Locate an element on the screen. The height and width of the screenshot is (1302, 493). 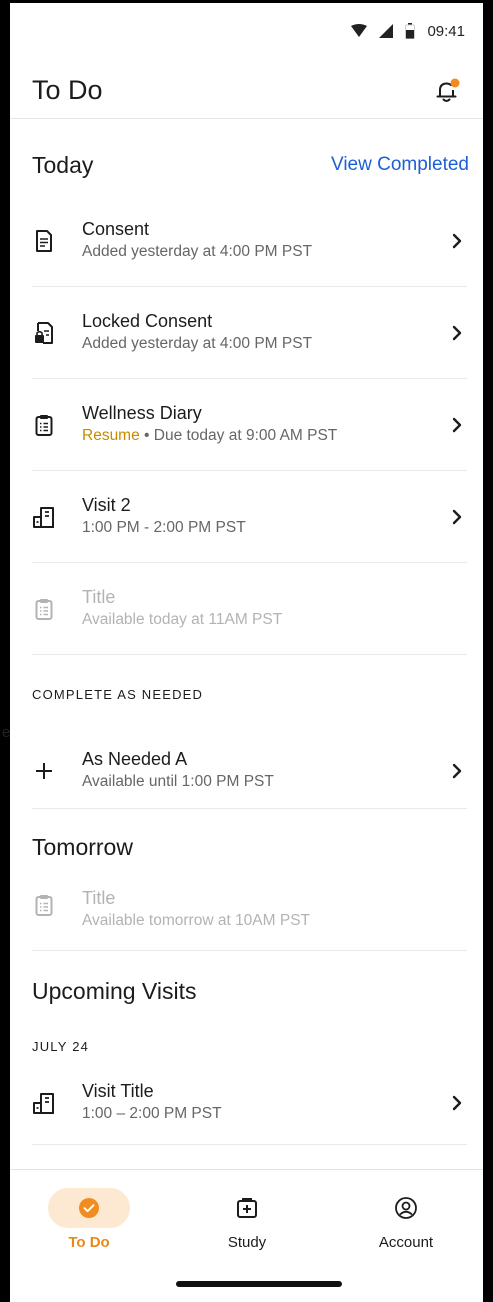
item-subtitle: Available until 1:00 PM PST is located at coordinates (178, 781).